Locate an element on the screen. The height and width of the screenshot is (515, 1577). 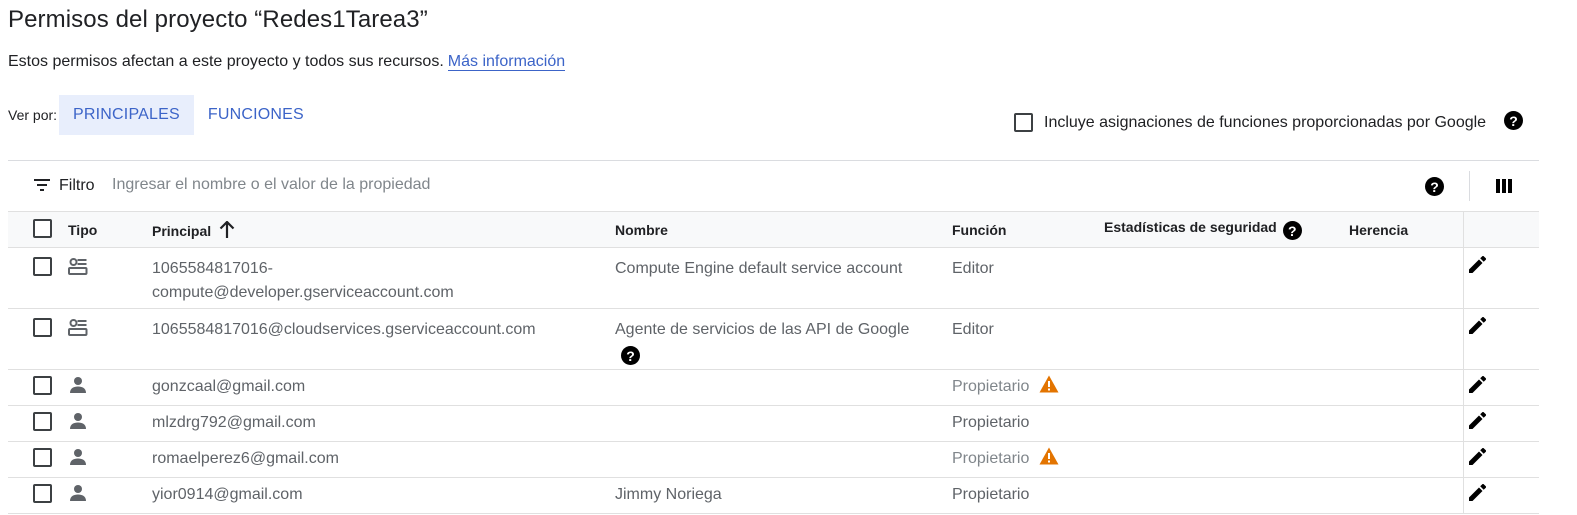
table-row: mlzdrg792@gmail.com Propietario is located at coordinates (773, 423).